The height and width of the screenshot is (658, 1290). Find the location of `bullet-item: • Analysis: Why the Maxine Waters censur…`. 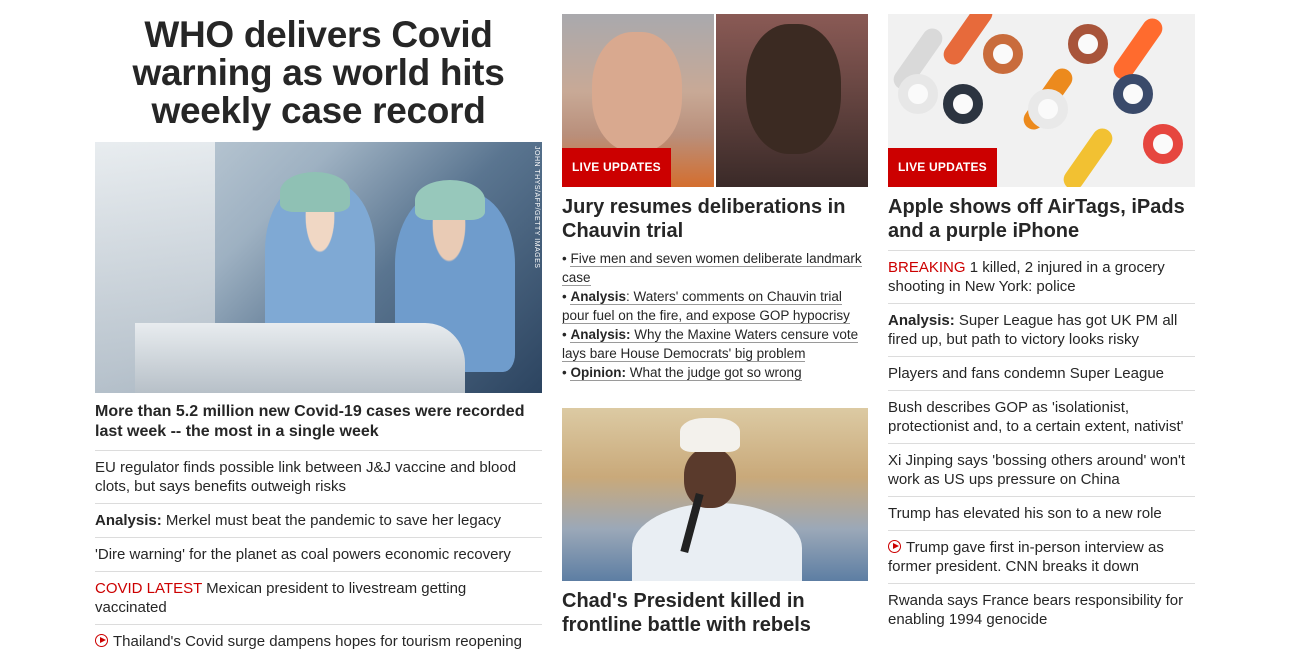

bullet-item: • Analysis: Why the Maxine Waters censur… is located at coordinates (715, 344).